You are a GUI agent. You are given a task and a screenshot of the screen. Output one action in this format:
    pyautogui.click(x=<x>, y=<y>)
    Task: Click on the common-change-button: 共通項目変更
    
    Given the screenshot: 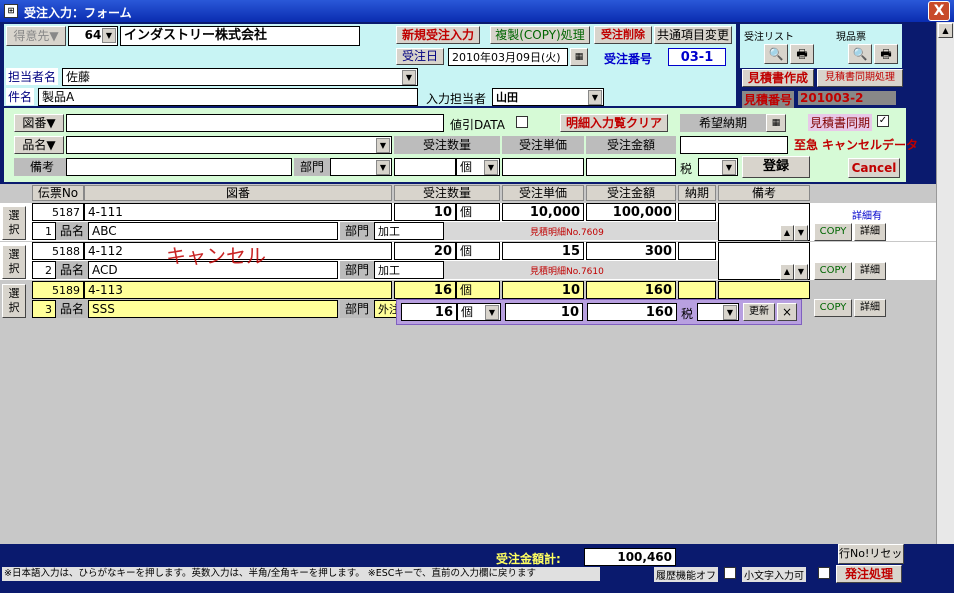 What is the action you would take?
    pyautogui.click(x=693, y=35)
    